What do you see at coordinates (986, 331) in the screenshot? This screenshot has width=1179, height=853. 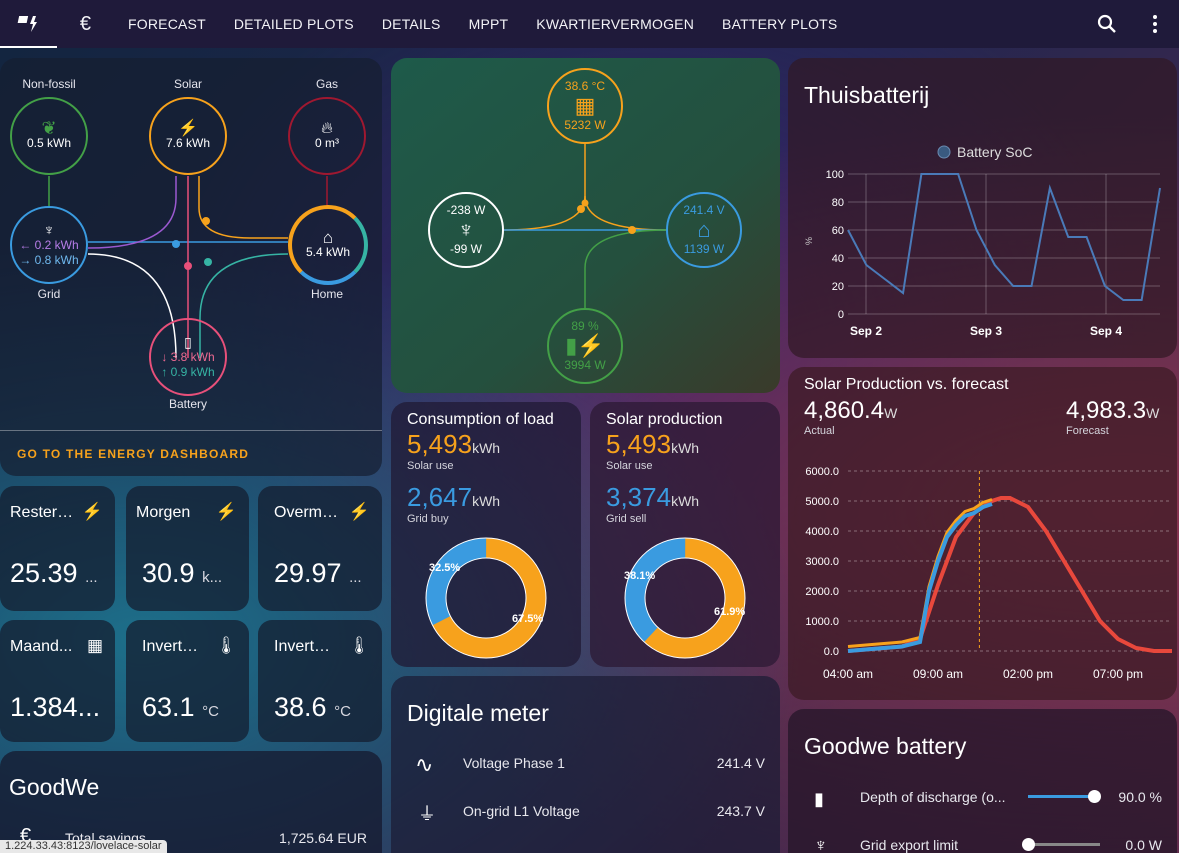 I see `x-tick-label: Sep 3` at bounding box center [986, 331].